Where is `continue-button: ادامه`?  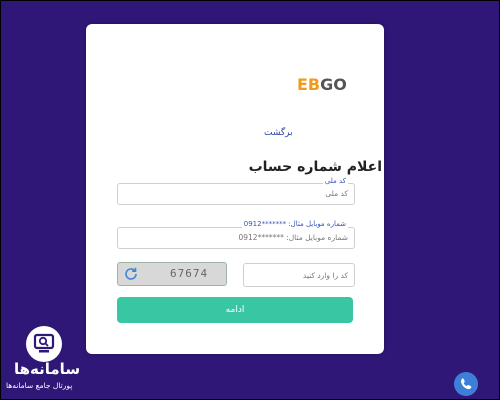
continue-button: ادامه is located at coordinates (235, 310).